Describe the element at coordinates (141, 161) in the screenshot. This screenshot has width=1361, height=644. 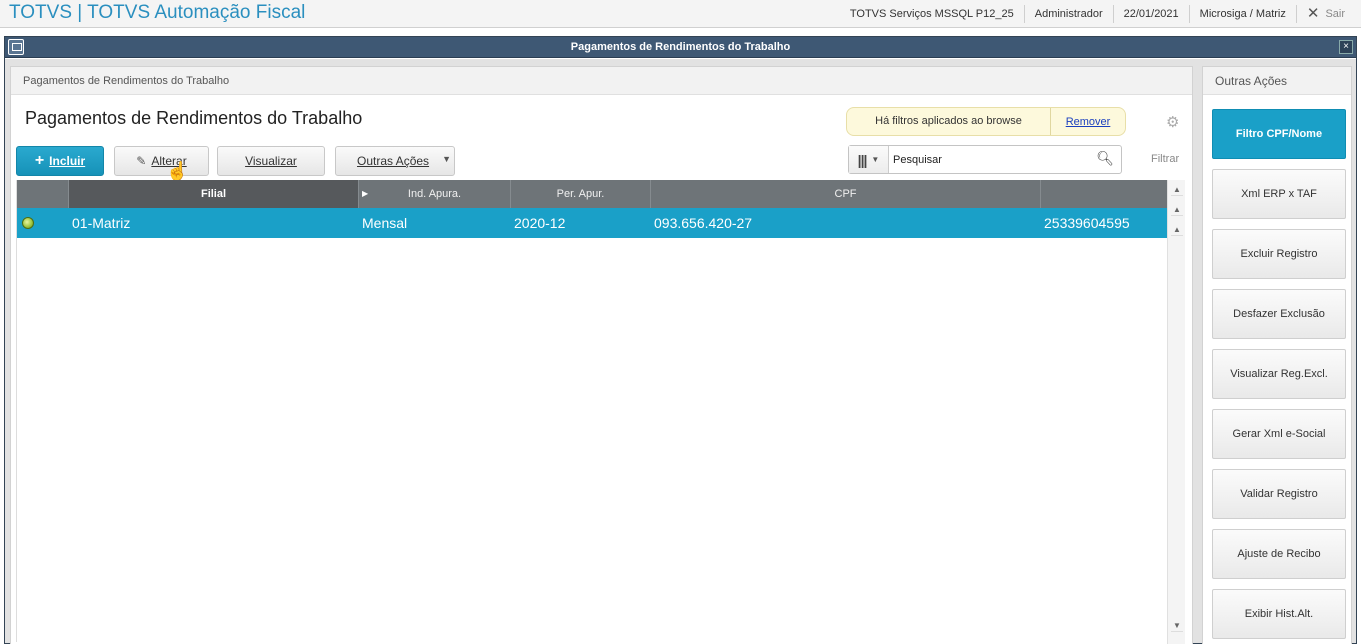
I see `pencil-icon: ✎` at that location.